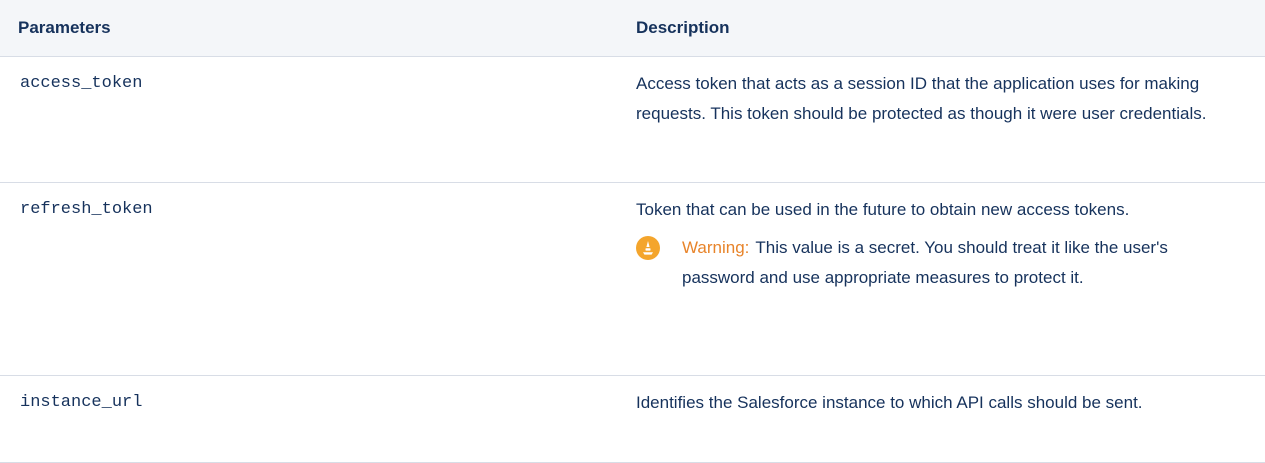  Describe the element at coordinates (648, 248) in the screenshot. I see `warning-icon` at that location.